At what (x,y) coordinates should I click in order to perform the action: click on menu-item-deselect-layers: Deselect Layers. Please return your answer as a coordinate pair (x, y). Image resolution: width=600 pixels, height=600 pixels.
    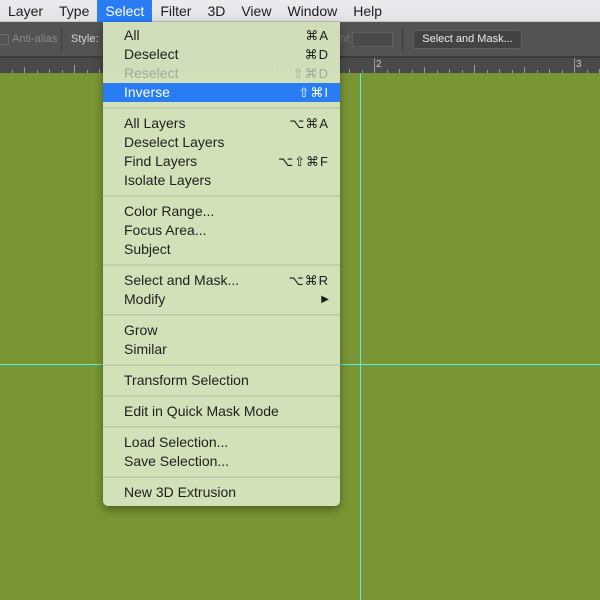
    Looking at the image, I should click on (221, 142).